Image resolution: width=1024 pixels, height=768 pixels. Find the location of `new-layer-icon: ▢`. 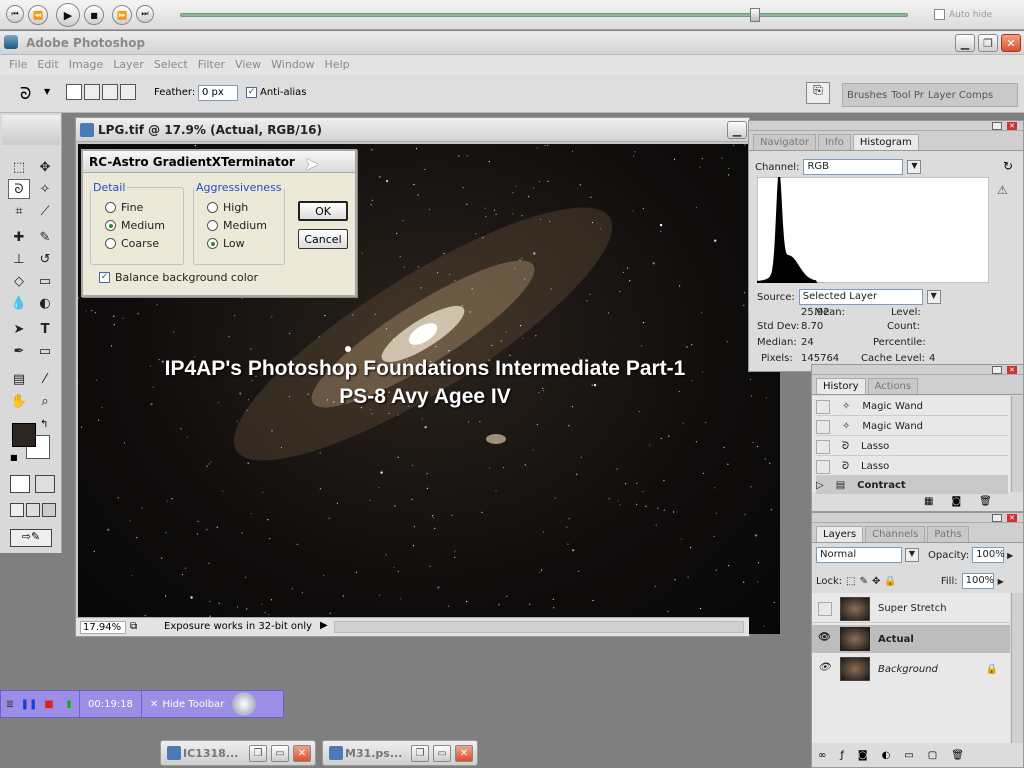

new-layer-icon: ▢ is located at coordinates (932, 755).